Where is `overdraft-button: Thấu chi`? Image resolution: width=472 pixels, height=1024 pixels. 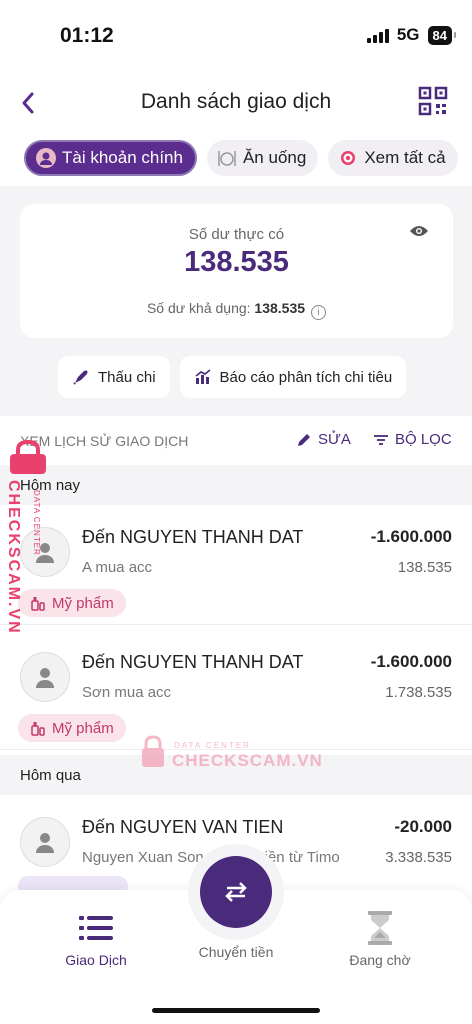 overdraft-button: Thấu chi is located at coordinates (114, 377).